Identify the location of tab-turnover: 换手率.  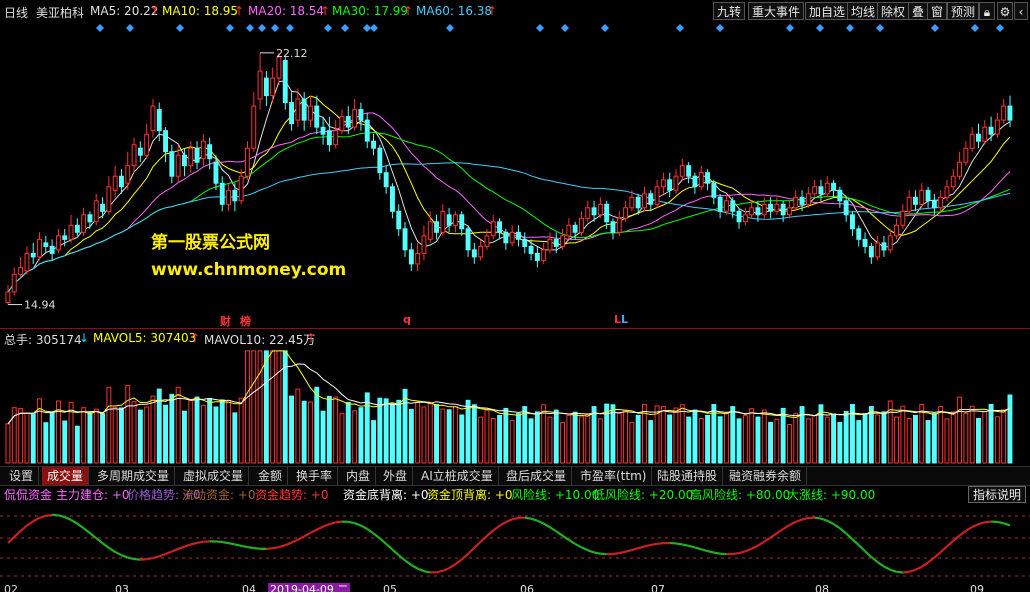
(315, 476).